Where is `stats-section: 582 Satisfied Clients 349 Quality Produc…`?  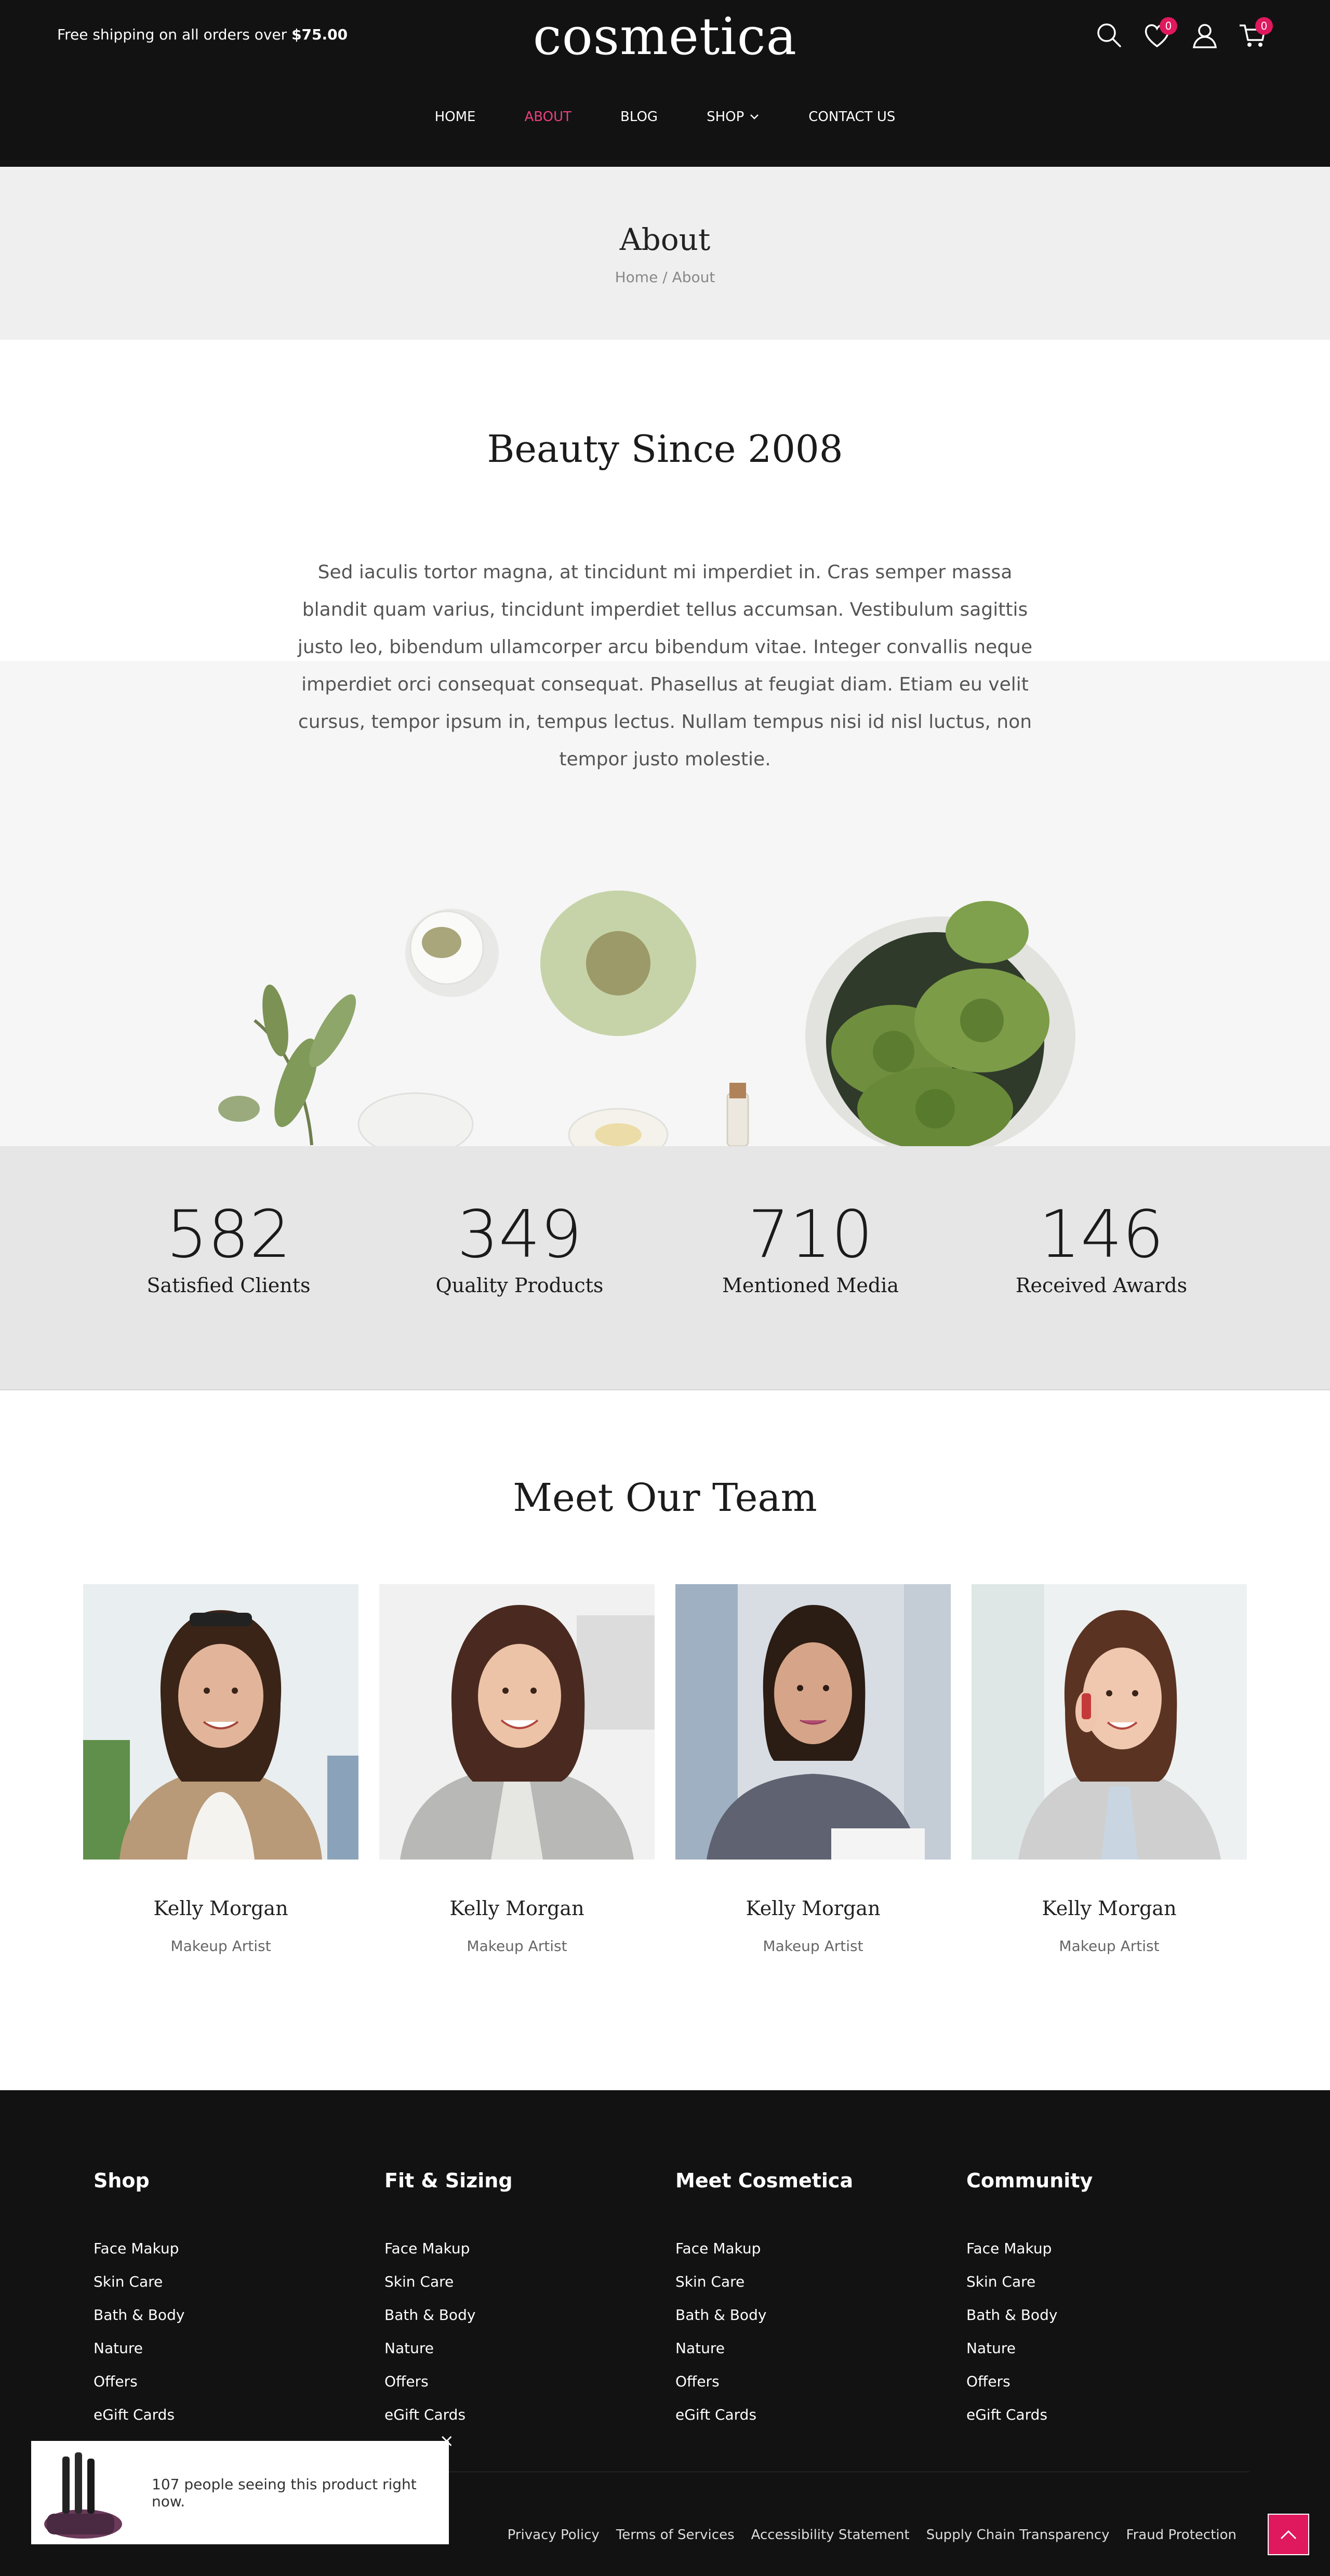
stats-section: 582 Satisfied Clients 349 Quality Produc… is located at coordinates (665, 1268).